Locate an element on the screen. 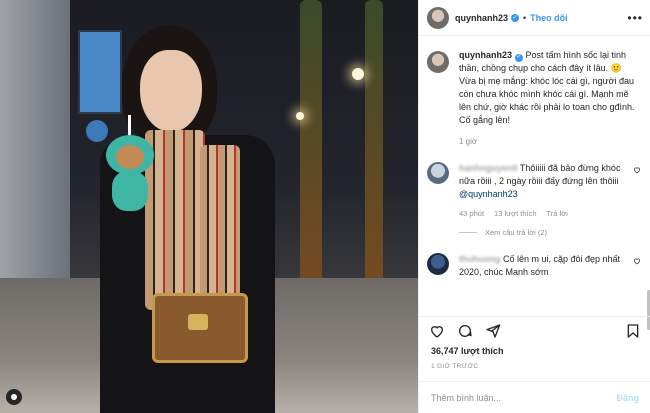 This screenshot has height=413, width=650. comment-meta: 43 phút 13 lượt thích Trả lời is located at coordinates (554, 213).